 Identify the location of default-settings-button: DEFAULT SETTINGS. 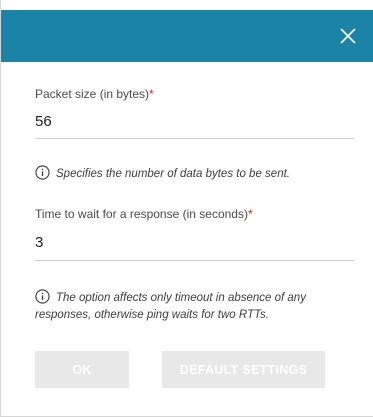
(243, 369).